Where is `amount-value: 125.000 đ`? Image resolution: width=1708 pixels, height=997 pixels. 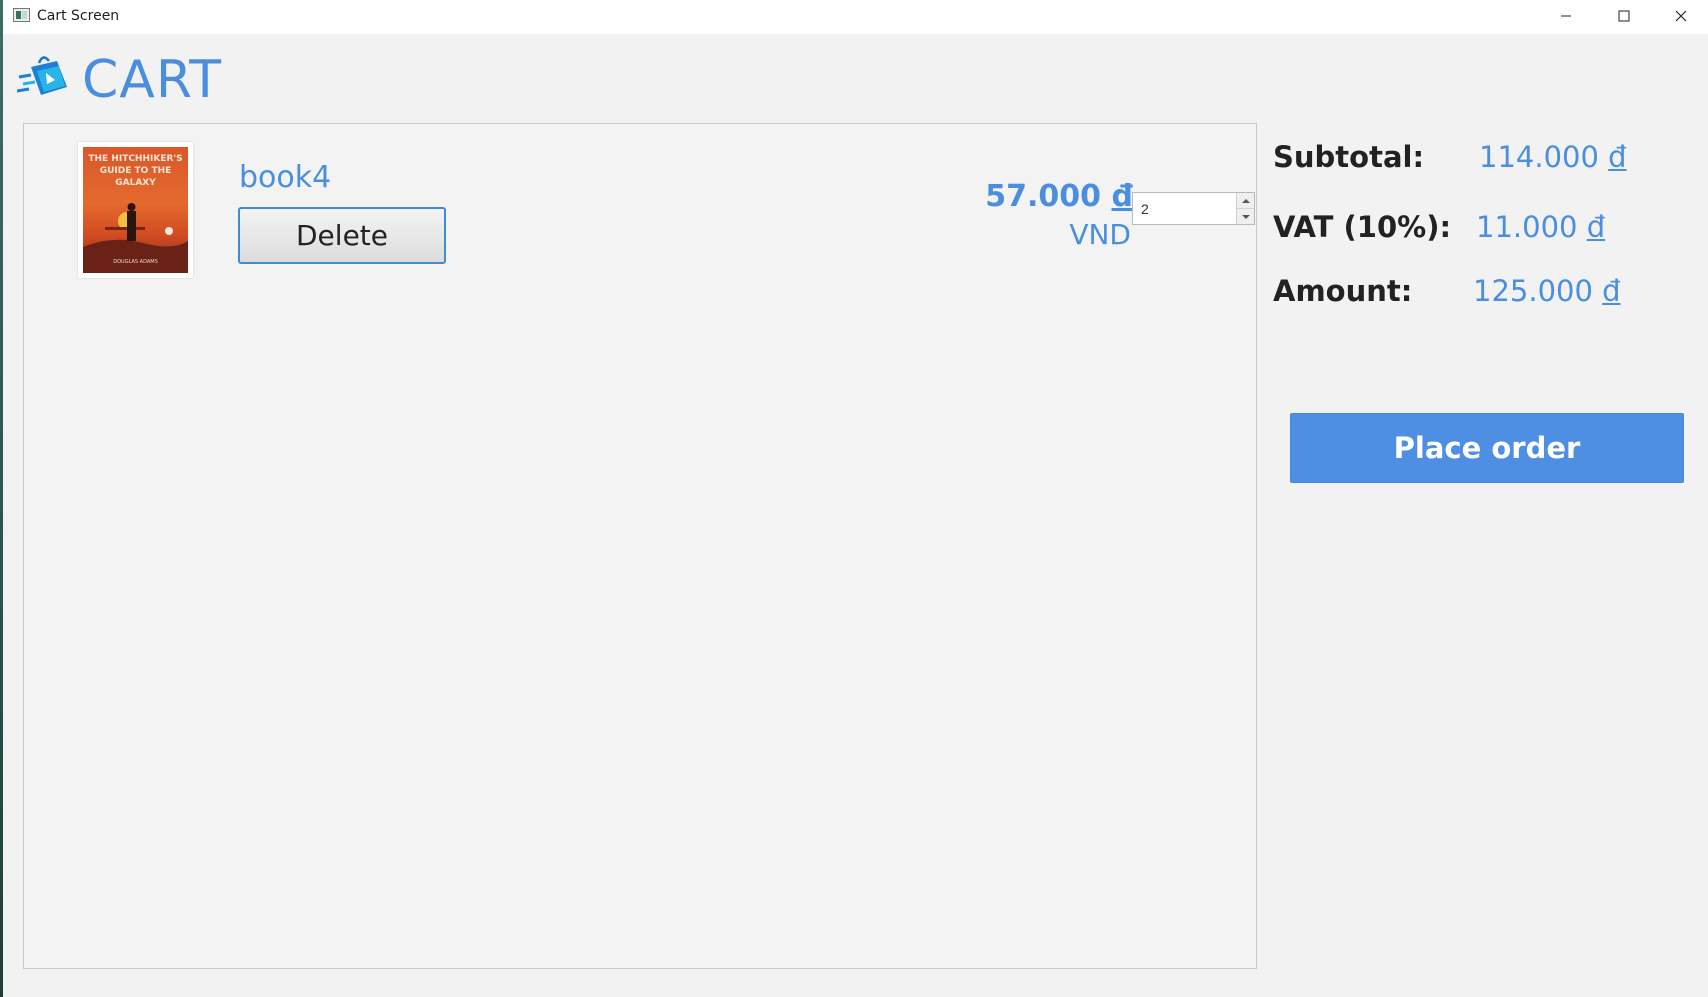 amount-value: 125.000 đ is located at coordinates (1547, 291).